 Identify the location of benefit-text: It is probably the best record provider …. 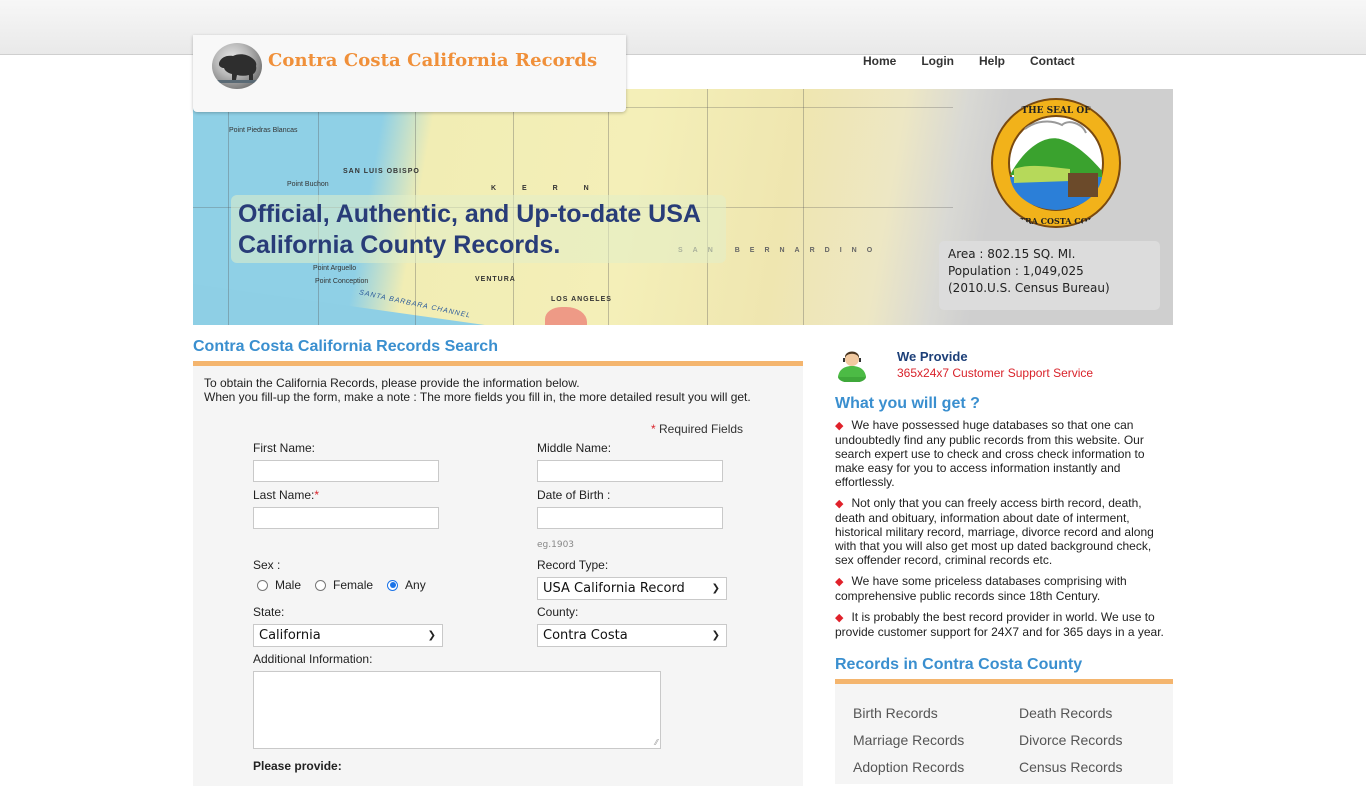
(999, 624).